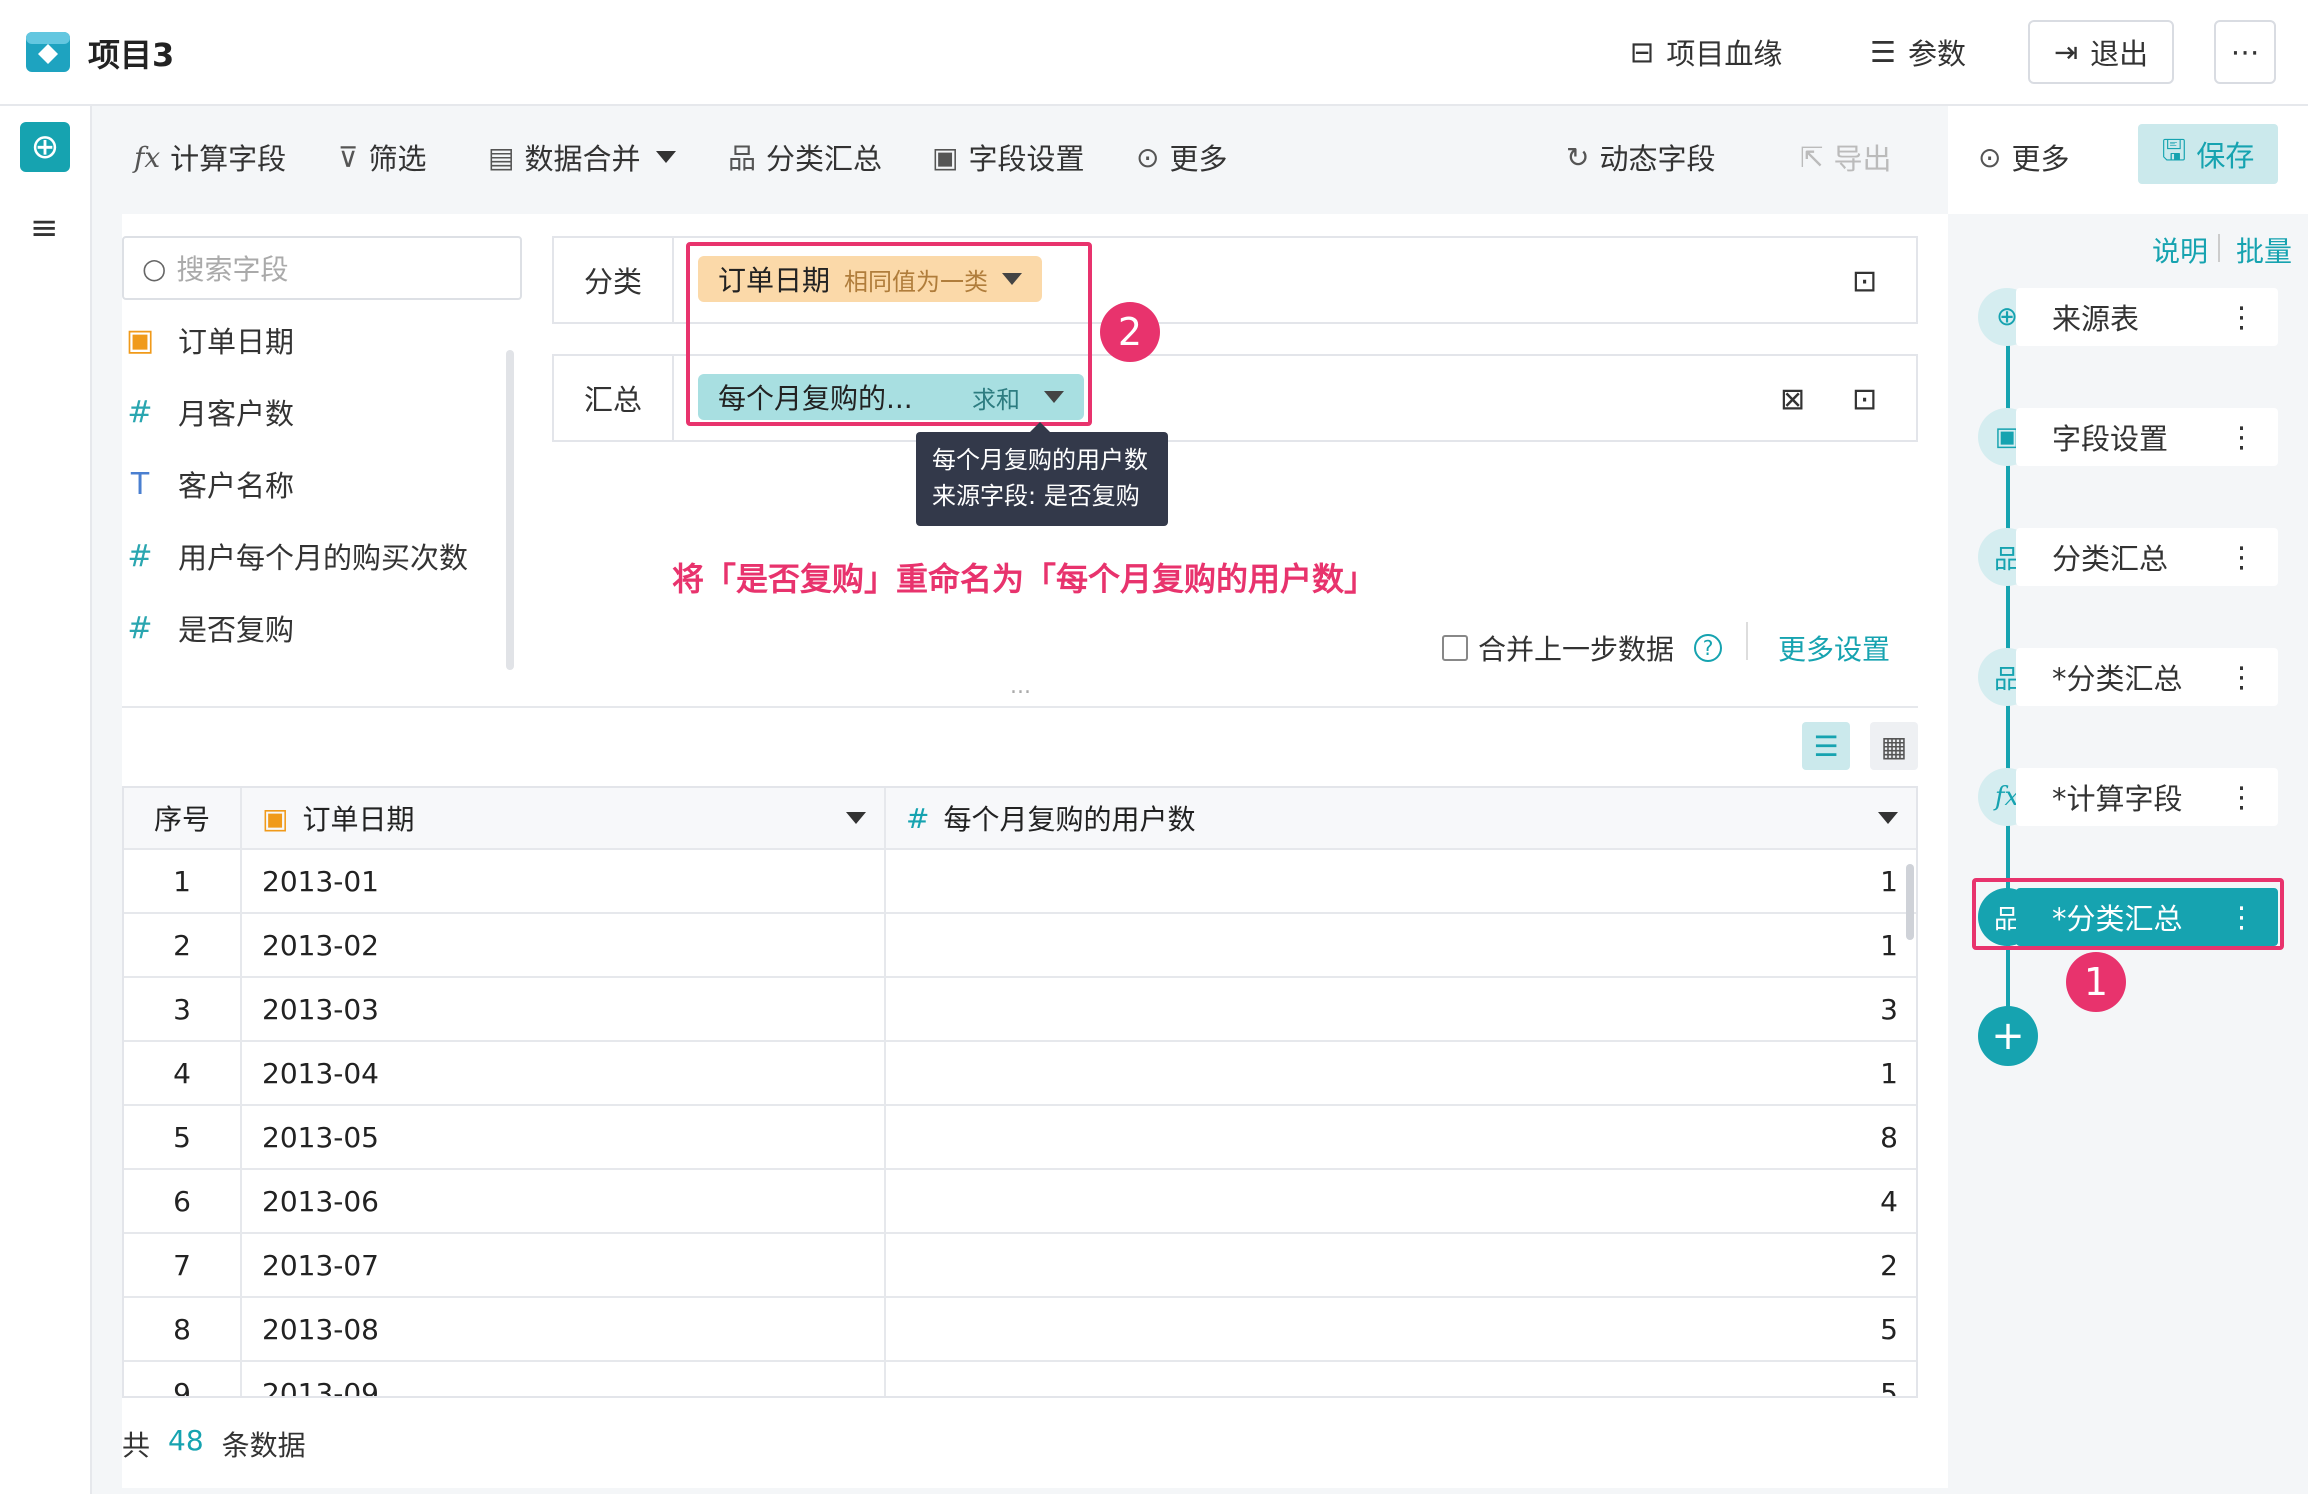 The height and width of the screenshot is (1494, 2308). Describe the element at coordinates (45, 147) in the screenshot. I see `add-circle-icon: ⊕` at that location.